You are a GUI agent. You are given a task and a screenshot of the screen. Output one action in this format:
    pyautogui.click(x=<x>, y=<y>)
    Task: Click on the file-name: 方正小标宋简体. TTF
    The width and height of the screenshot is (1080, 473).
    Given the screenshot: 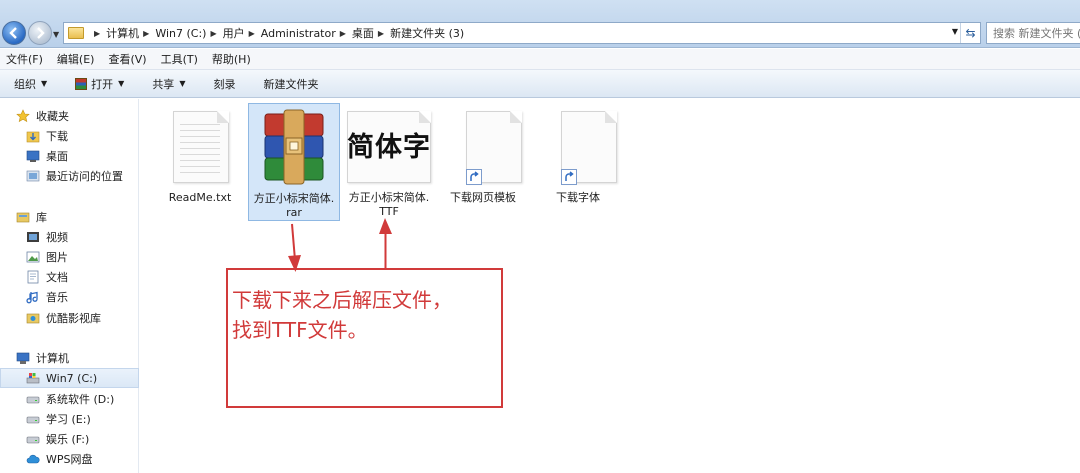 What is the action you would take?
    pyautogui.click(x=389, y=205)
    